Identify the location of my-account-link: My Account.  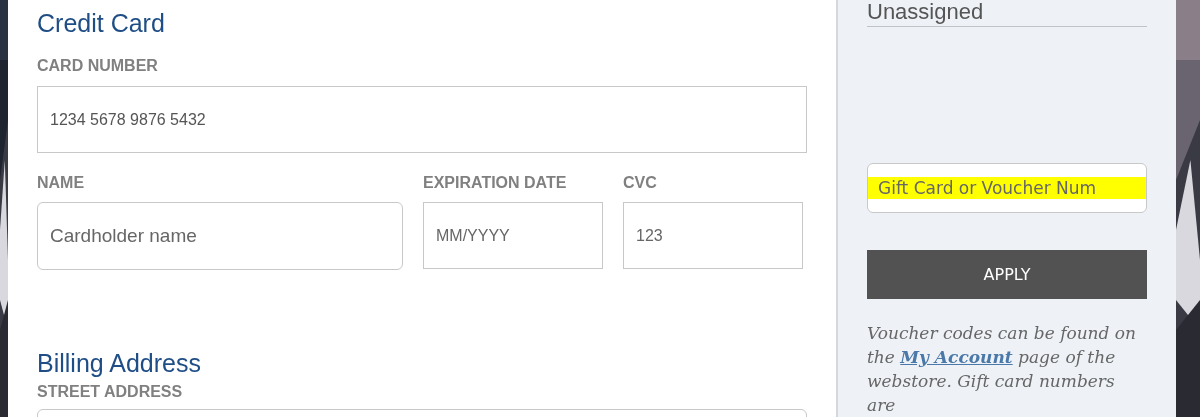
(956, 357).